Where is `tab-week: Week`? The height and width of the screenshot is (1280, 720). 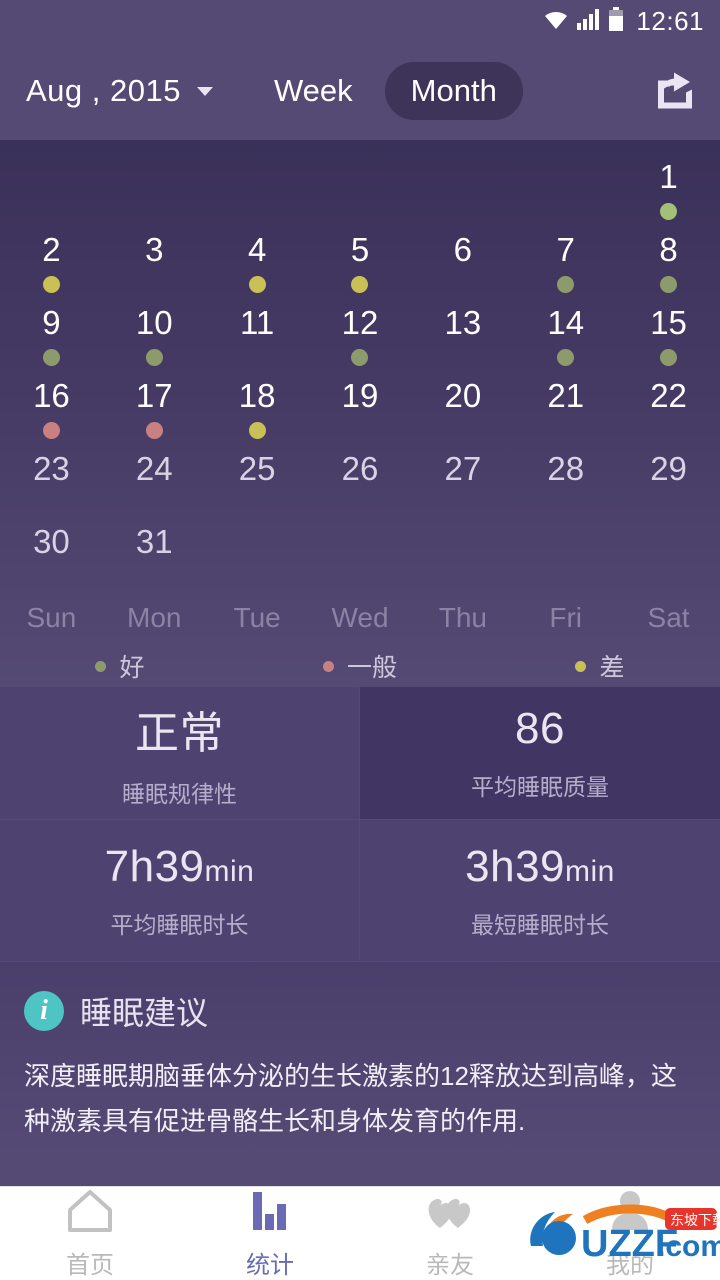 tab-week: Week is located at coordinates (313, 91).